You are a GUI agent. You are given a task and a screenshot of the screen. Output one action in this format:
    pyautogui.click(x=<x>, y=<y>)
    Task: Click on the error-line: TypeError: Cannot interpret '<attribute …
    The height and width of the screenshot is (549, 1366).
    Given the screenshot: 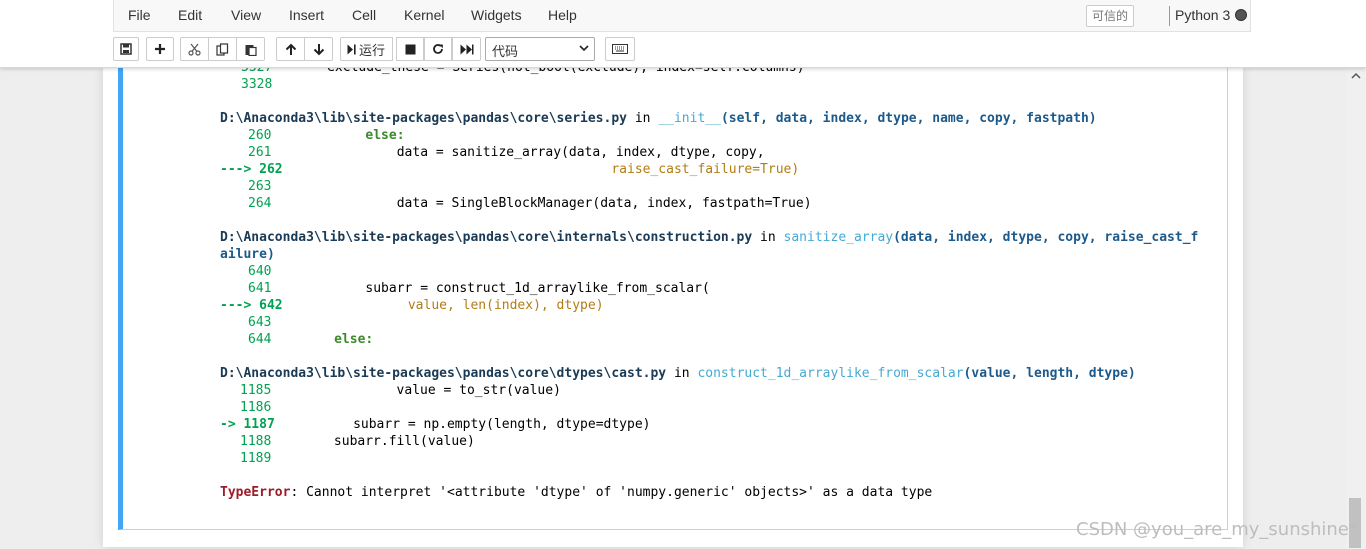 What is the action you would take?
    pyautogui.click(x=576, y=492)
    